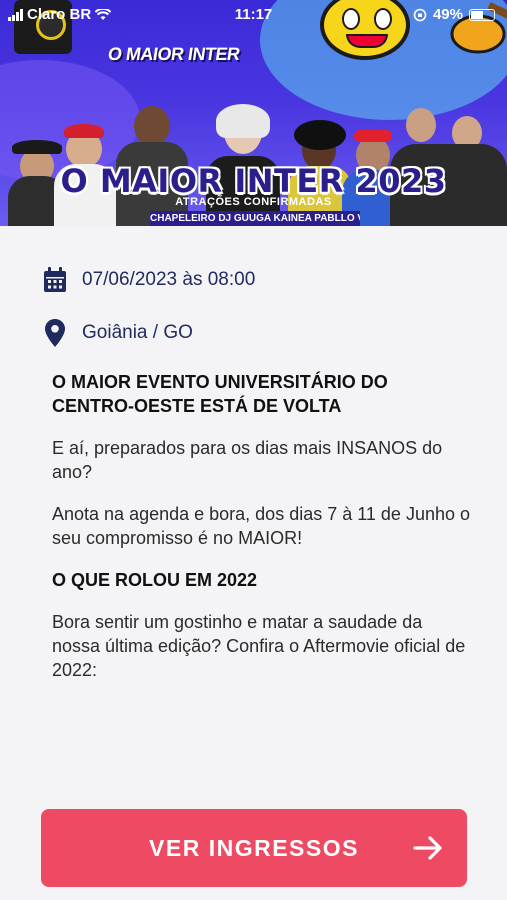 The width and height of the screenshot is (507, 900). I want to click on event-date-row: 07/06/2023 às 08:00, so click(148, 280).